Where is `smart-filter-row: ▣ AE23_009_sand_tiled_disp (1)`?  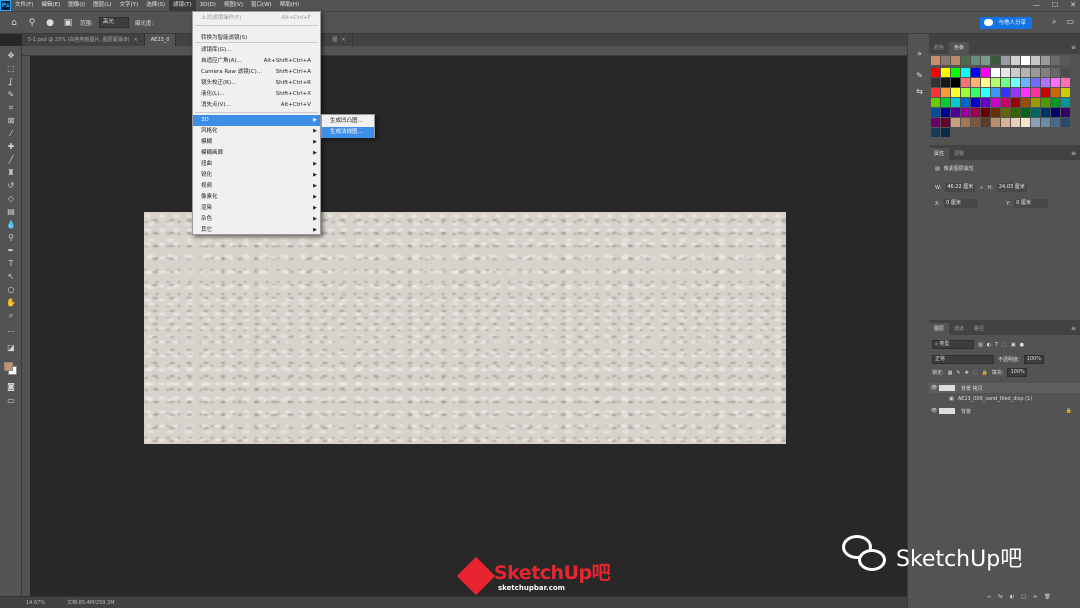
smart-filter-row: ▣ AE23_009_sand_tiled_disp (1) is located at coordinates (1004, 399).